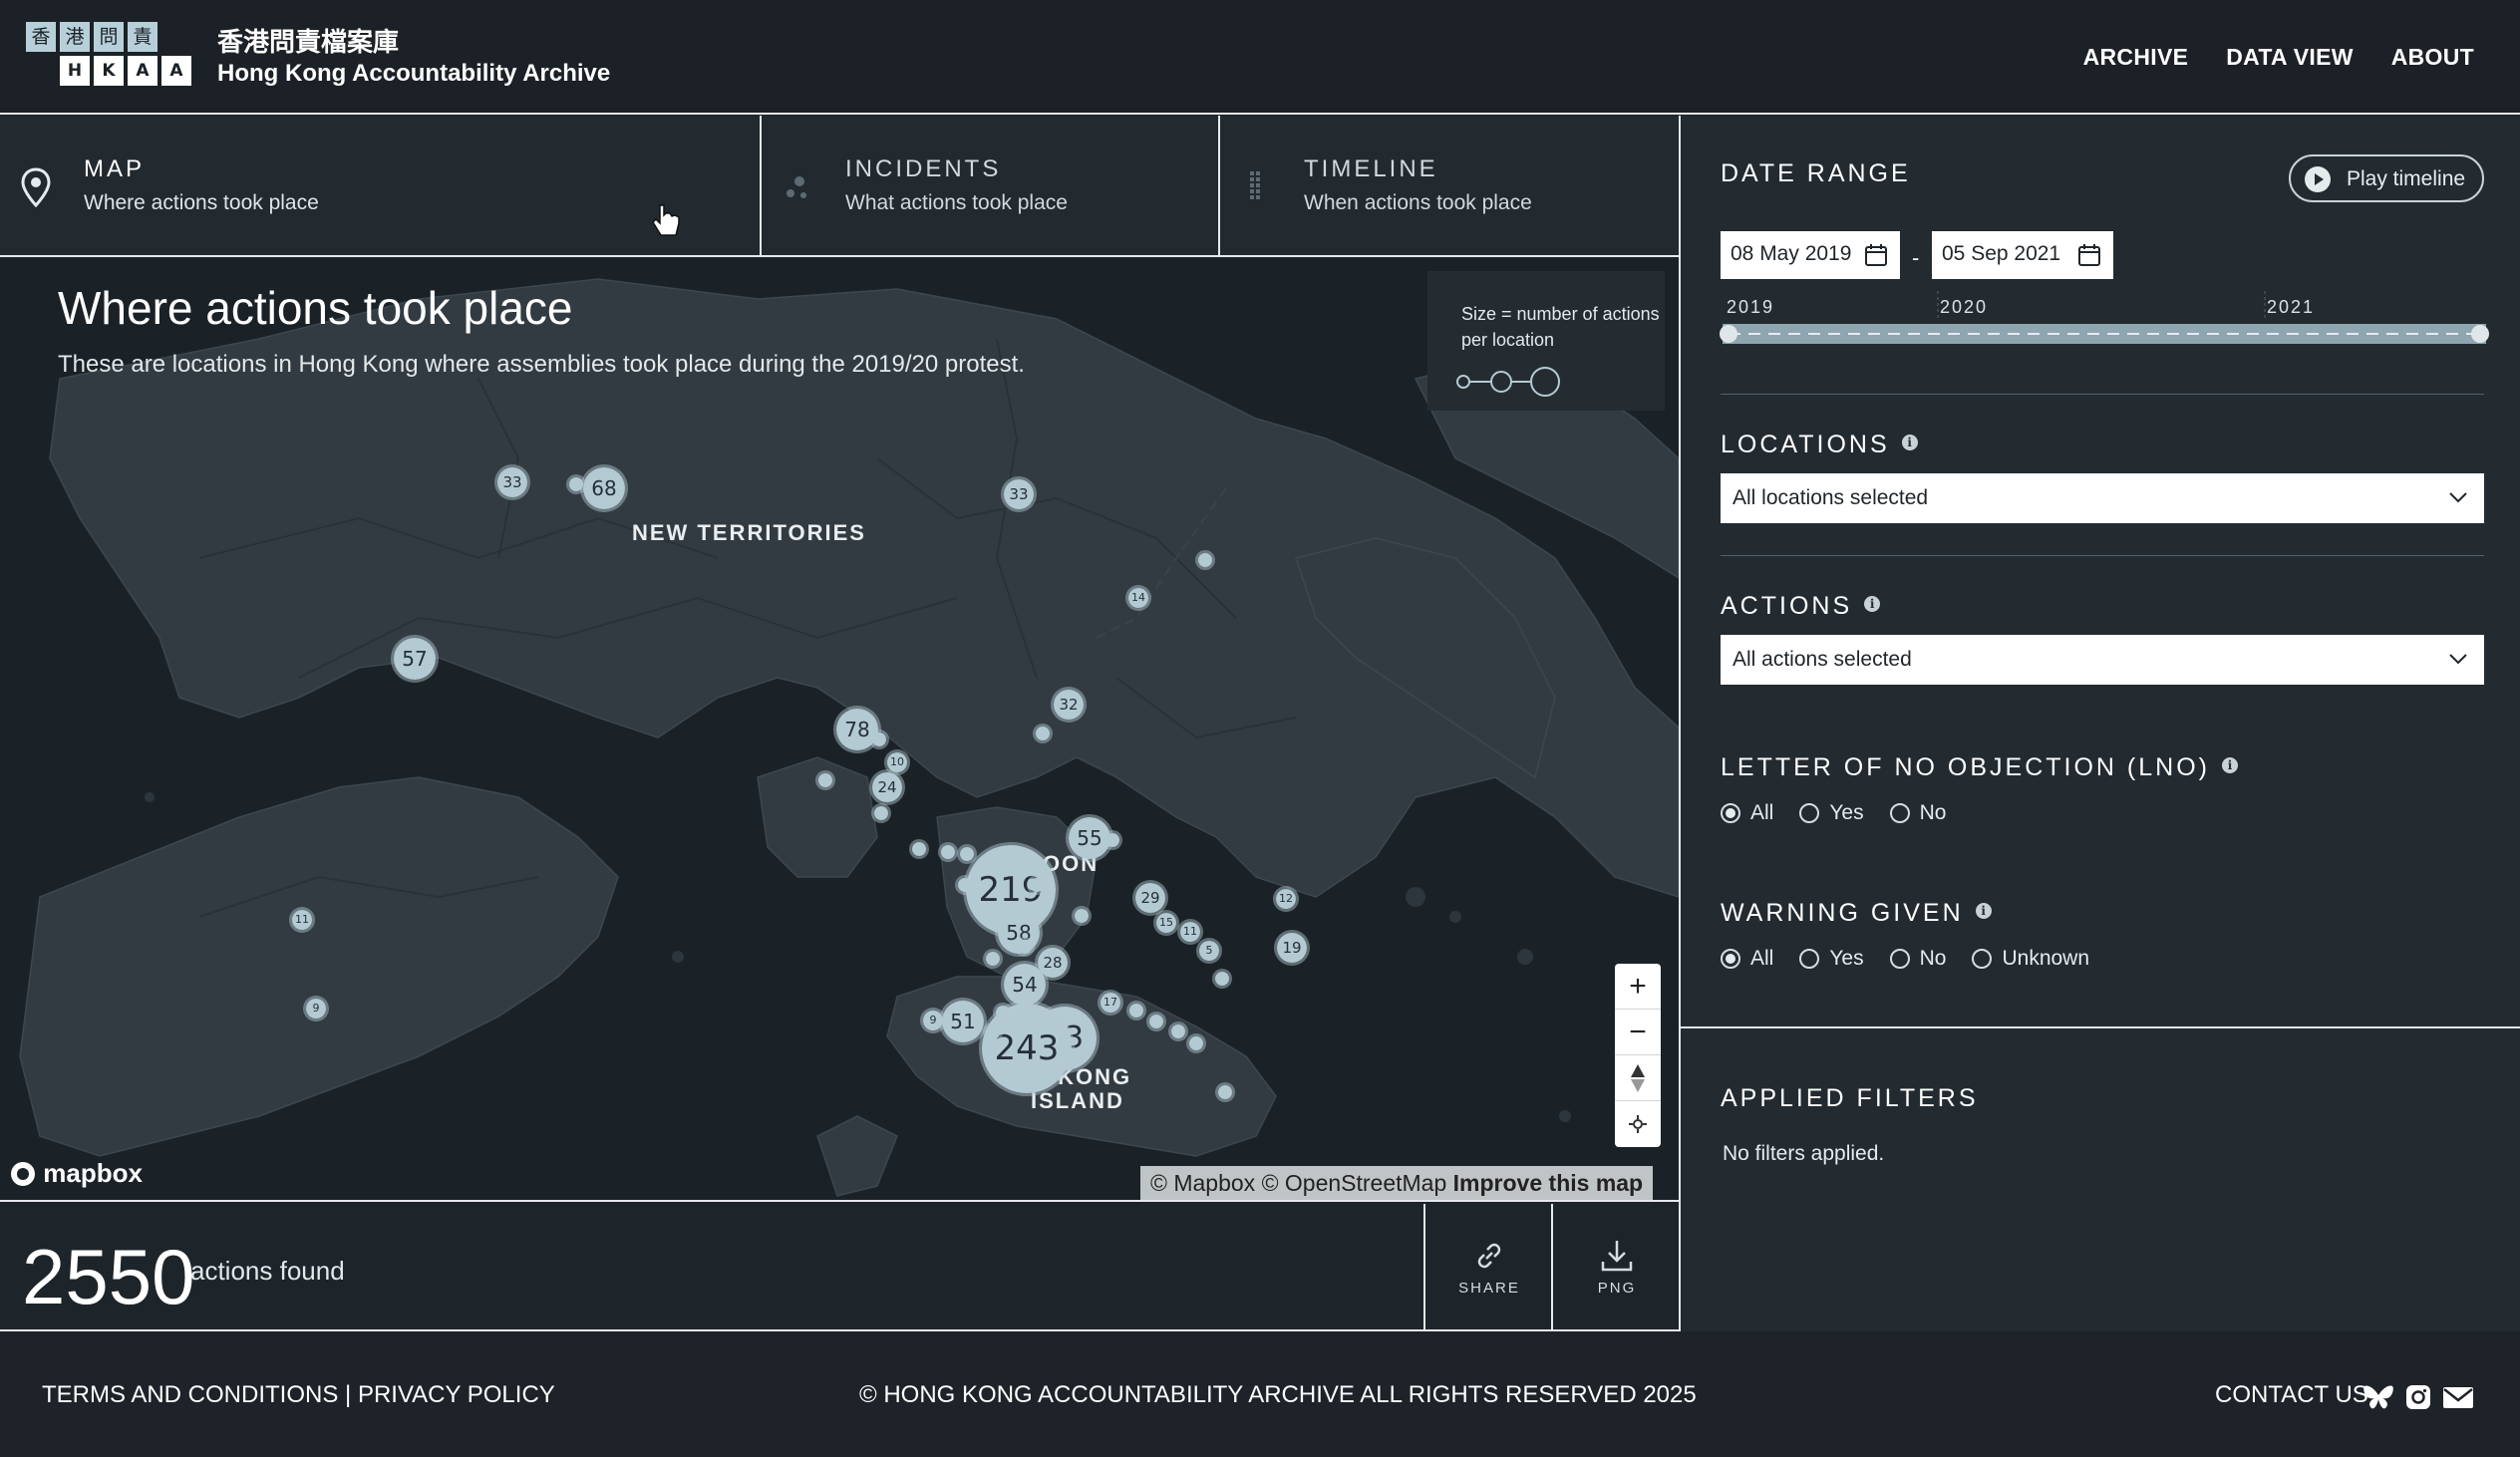 This screenshot has height=1457, width=2520. What do you see at coordinates (456, 1394) in the screenshot?
I see `privacy-link: PRIVACY POLICY` at bounding box center [456, 1394].